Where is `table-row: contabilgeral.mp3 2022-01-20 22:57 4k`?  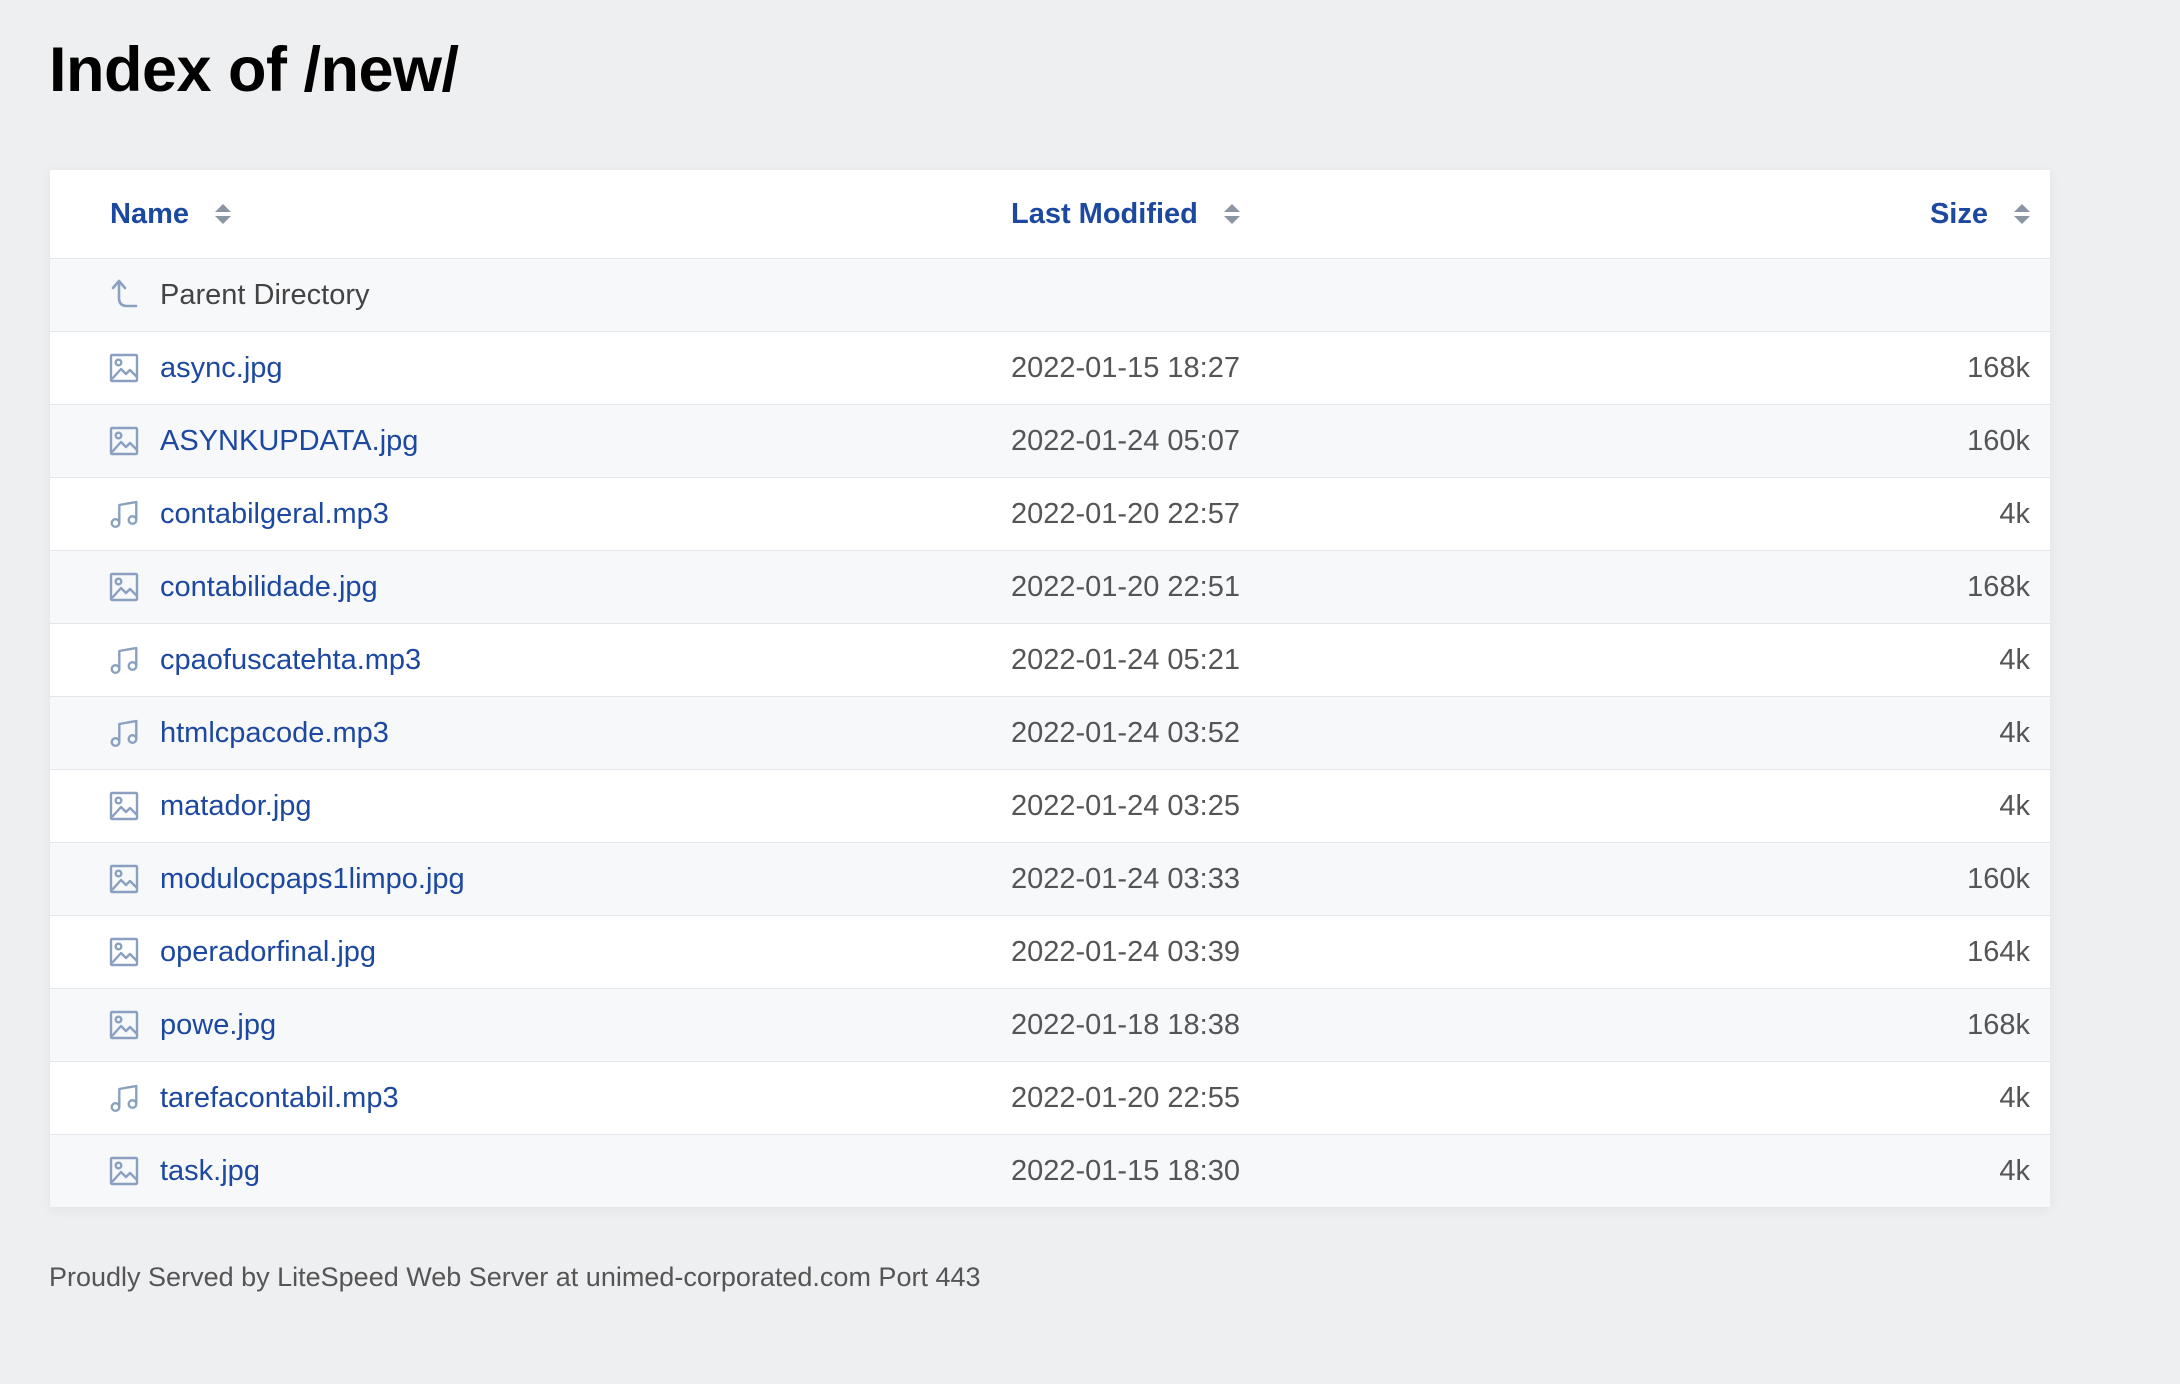
table-row: contabilgeral.mp3 2022-01-20 22:57 4k is located at coordinates (1050, 514).